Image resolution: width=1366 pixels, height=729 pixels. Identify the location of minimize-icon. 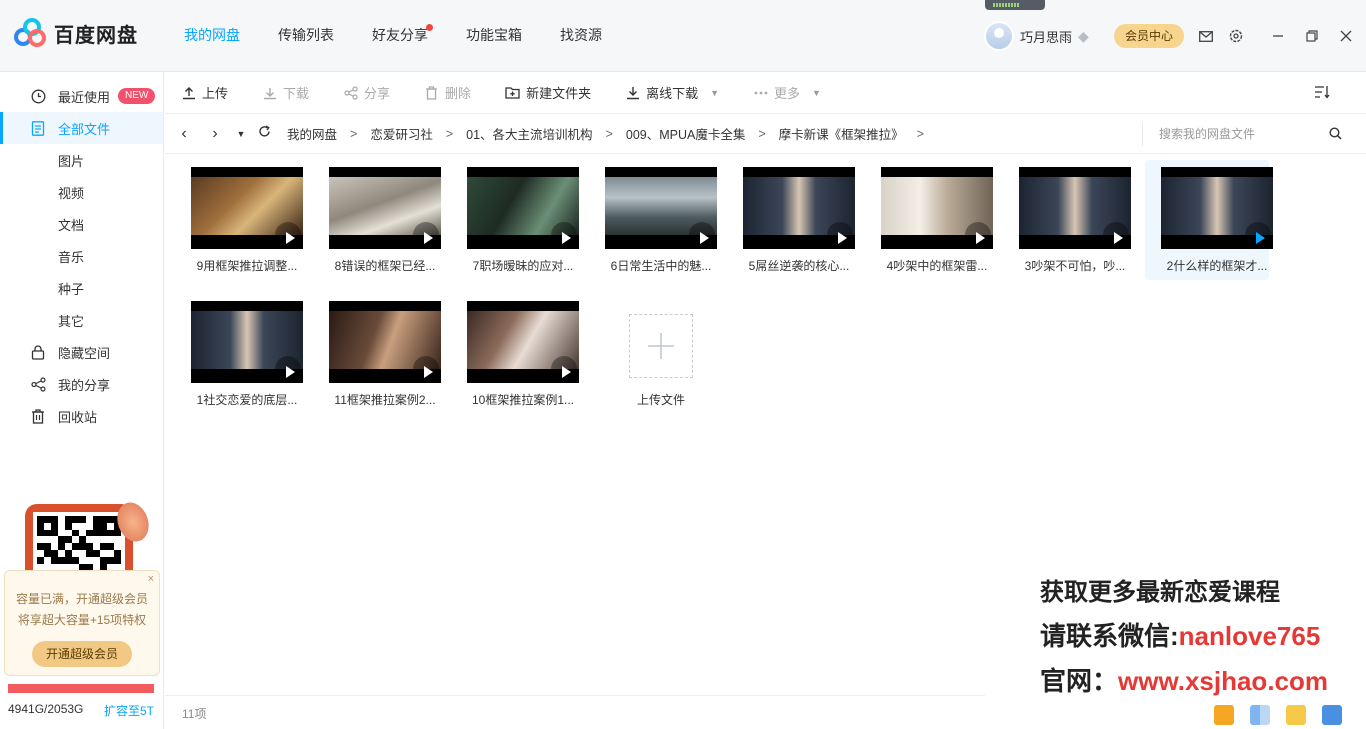
(1278, 36).